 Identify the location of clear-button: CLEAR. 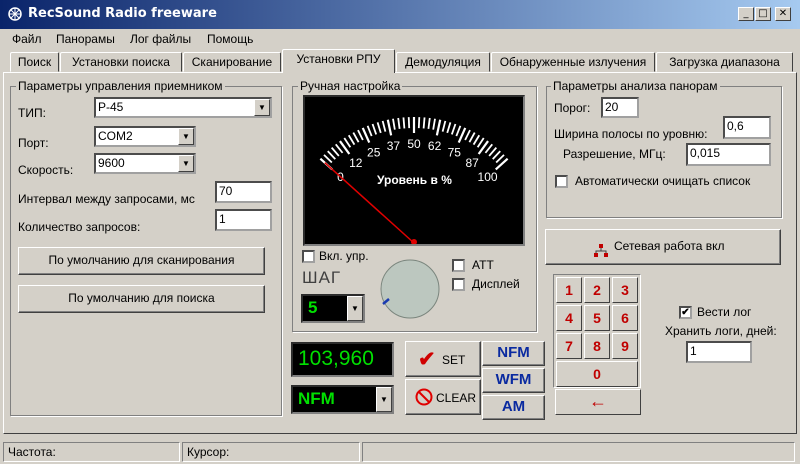
(443, 397).